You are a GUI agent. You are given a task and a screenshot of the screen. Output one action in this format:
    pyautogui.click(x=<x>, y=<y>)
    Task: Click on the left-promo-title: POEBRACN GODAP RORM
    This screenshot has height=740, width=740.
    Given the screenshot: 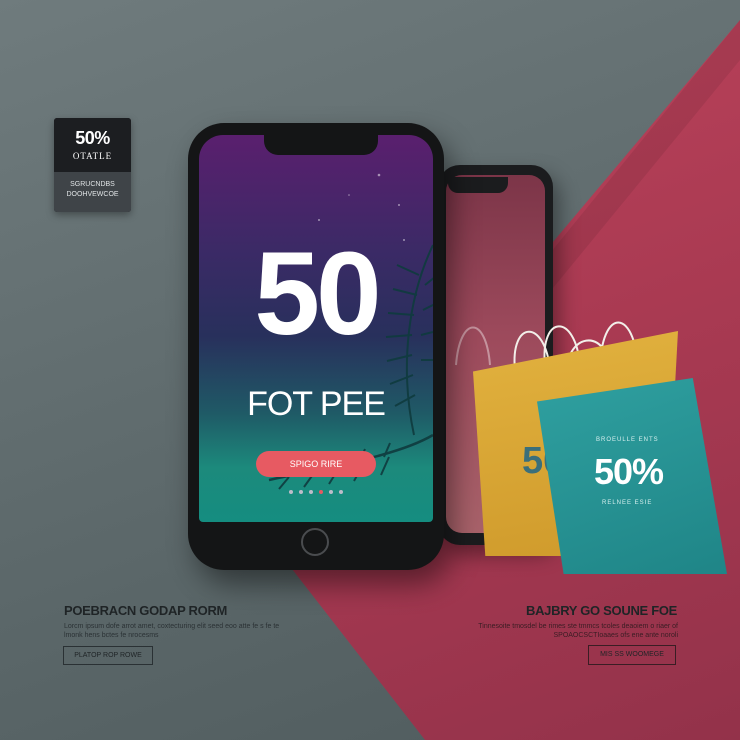 What is the action you would take?
    pyautogui.click(x=146, y=610)
    